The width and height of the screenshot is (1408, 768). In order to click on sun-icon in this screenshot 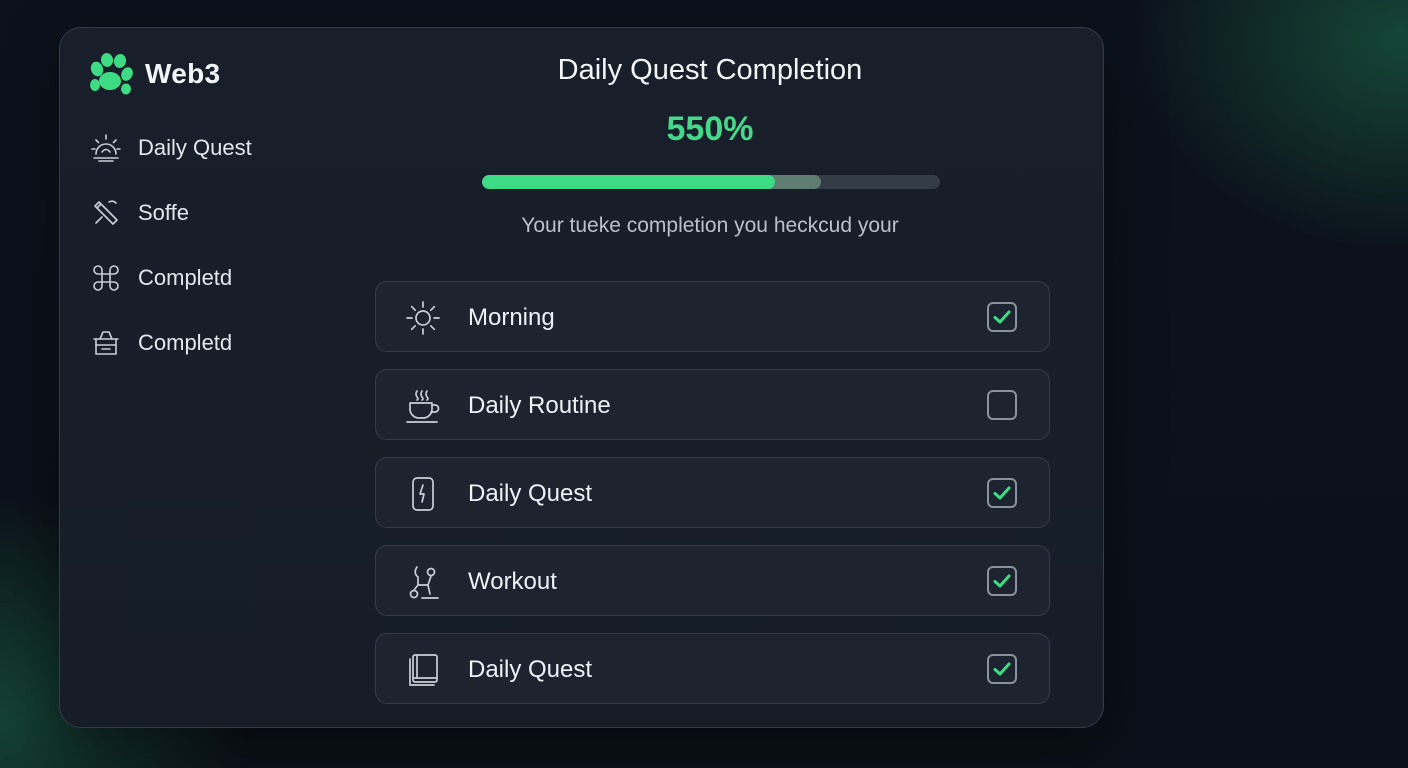, I will do `click(423, 318)`.